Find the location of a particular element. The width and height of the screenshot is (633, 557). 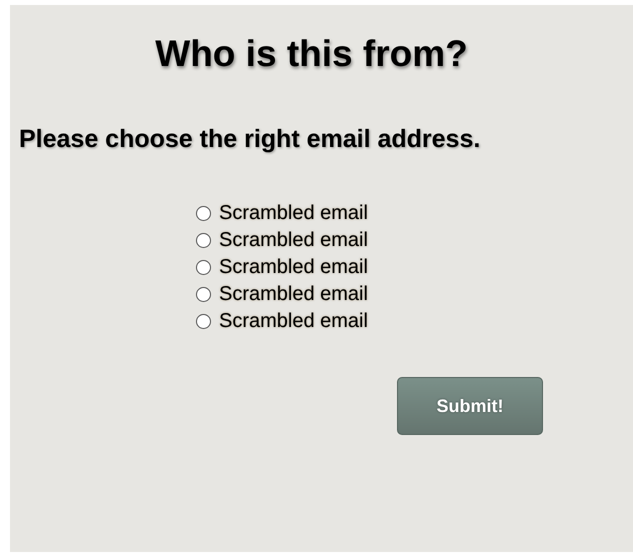

submit-button: Submit! is located at coordinates (470, 406).